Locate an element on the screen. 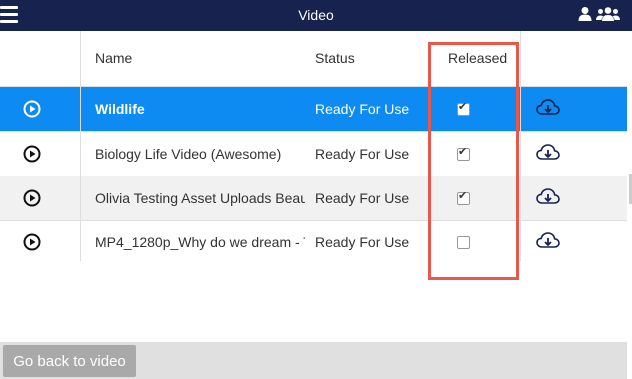 This screenshot has height=379, width=632. column-header-status: Status is located at coordinates (335, 58).